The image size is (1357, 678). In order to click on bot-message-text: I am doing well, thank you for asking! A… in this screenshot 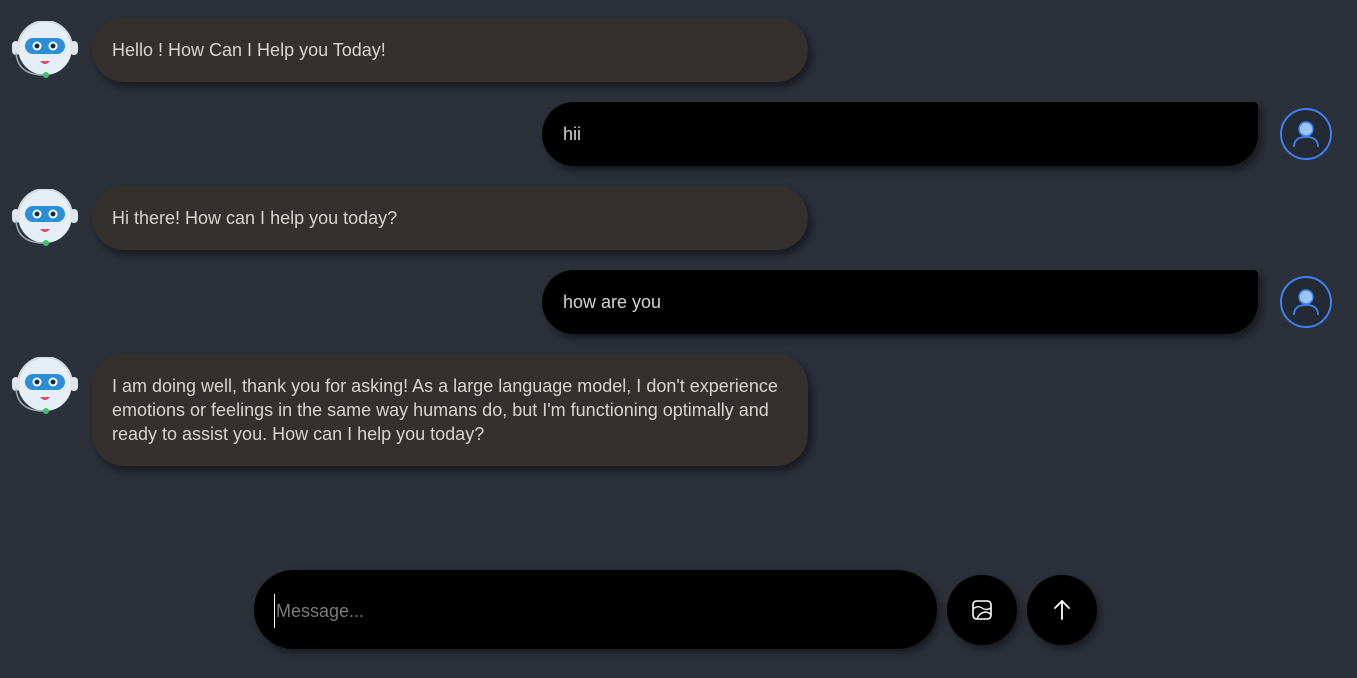, I will do `click(445, 410)`.